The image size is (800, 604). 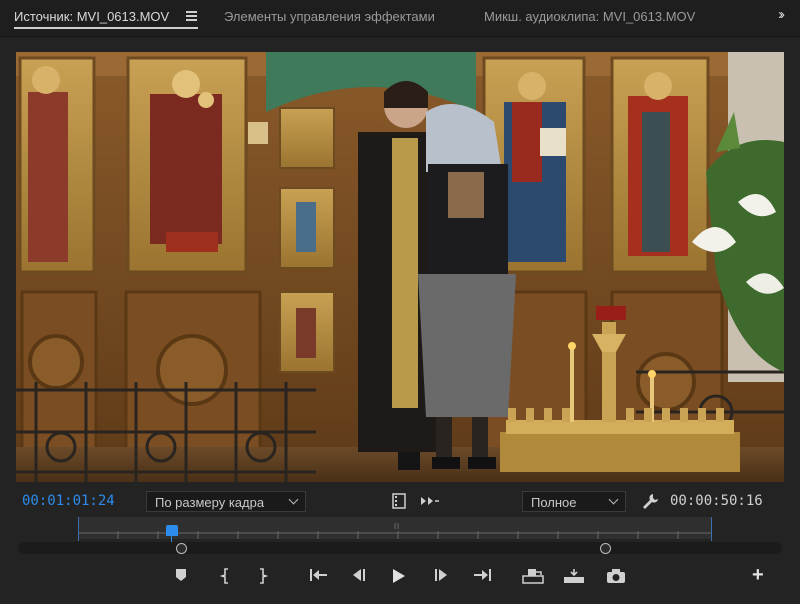 What do you see at coordinates (574, 578) in the screenshot?
I see `overwrite-icon` at bounding box center [574, 578].